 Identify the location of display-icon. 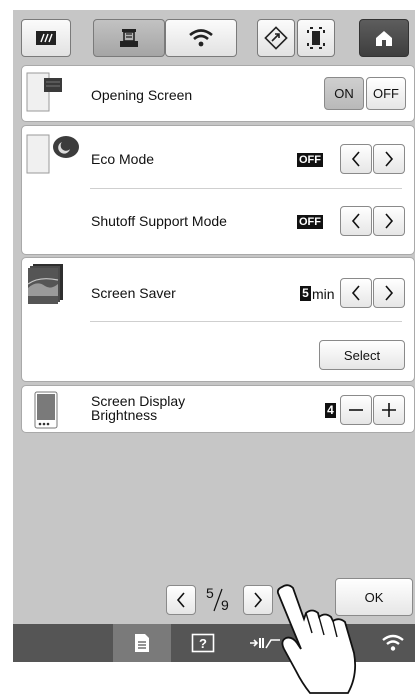
(46, 410).